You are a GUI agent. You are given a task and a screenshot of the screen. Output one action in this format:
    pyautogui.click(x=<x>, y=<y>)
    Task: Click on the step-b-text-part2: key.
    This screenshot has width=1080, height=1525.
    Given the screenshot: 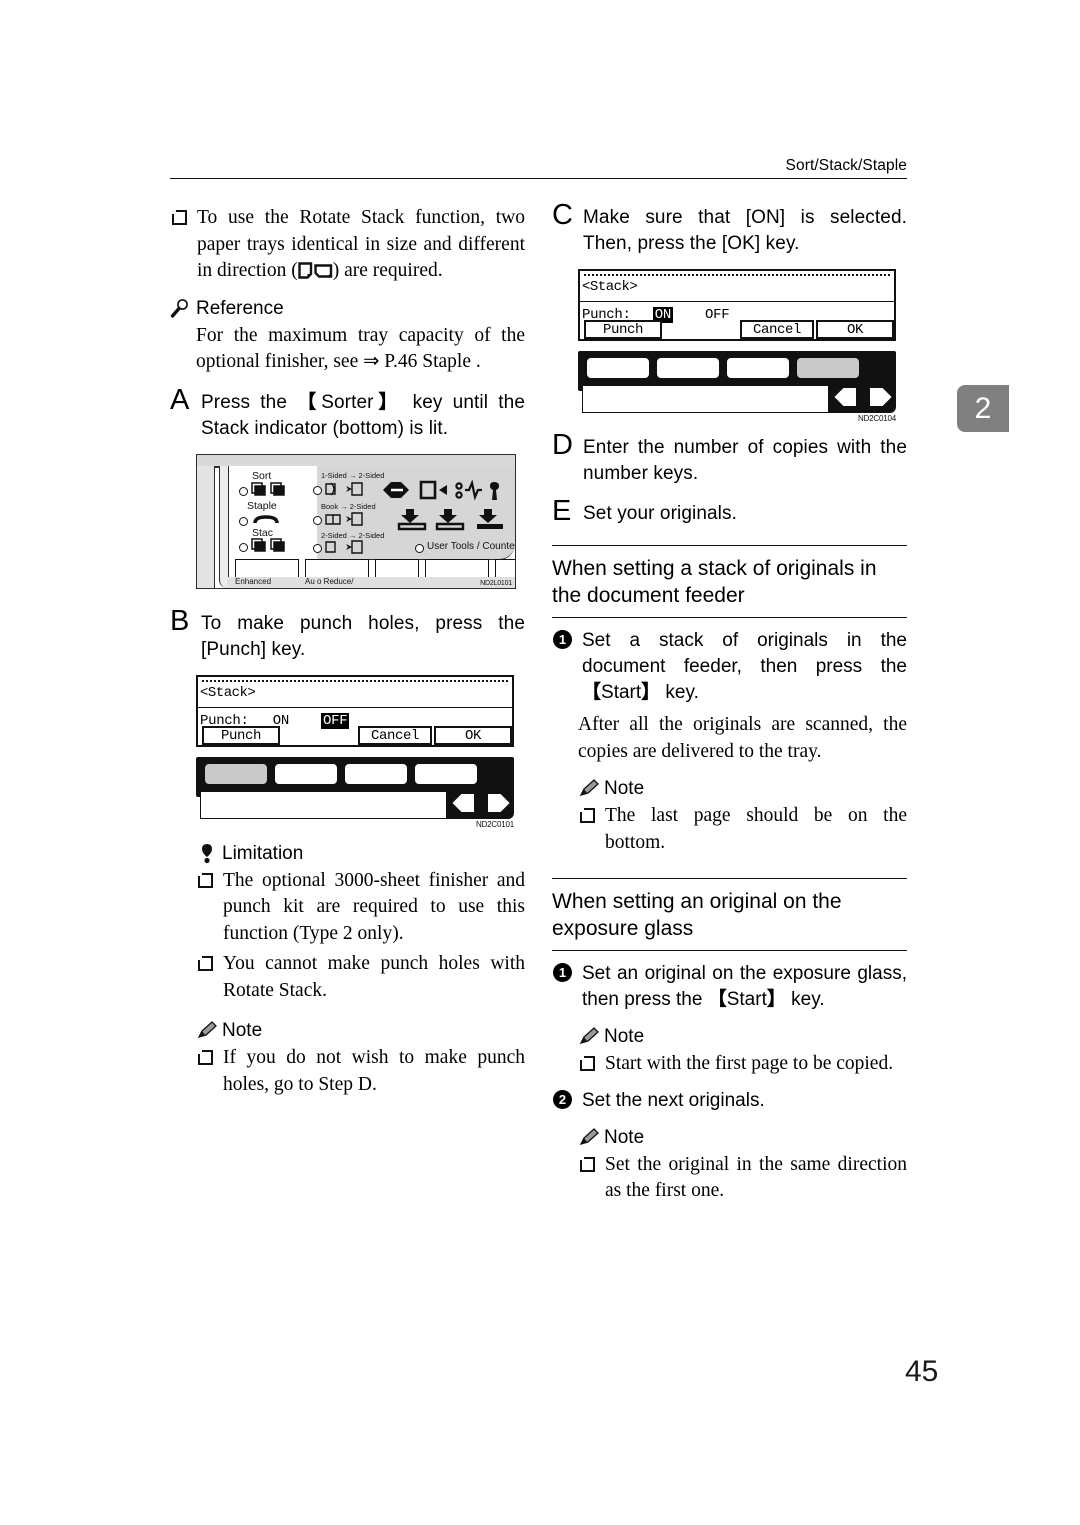 What is the action you would take?
    pyautogui.click(x=286, y=649)
    